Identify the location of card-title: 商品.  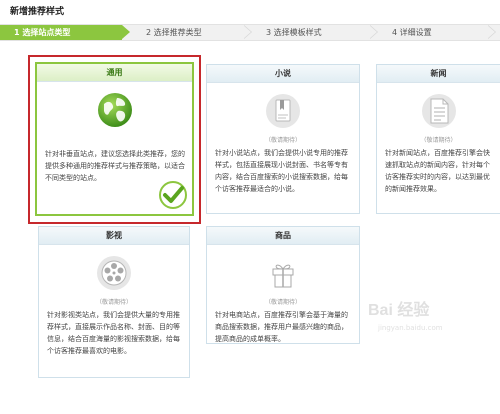
(283, 236).